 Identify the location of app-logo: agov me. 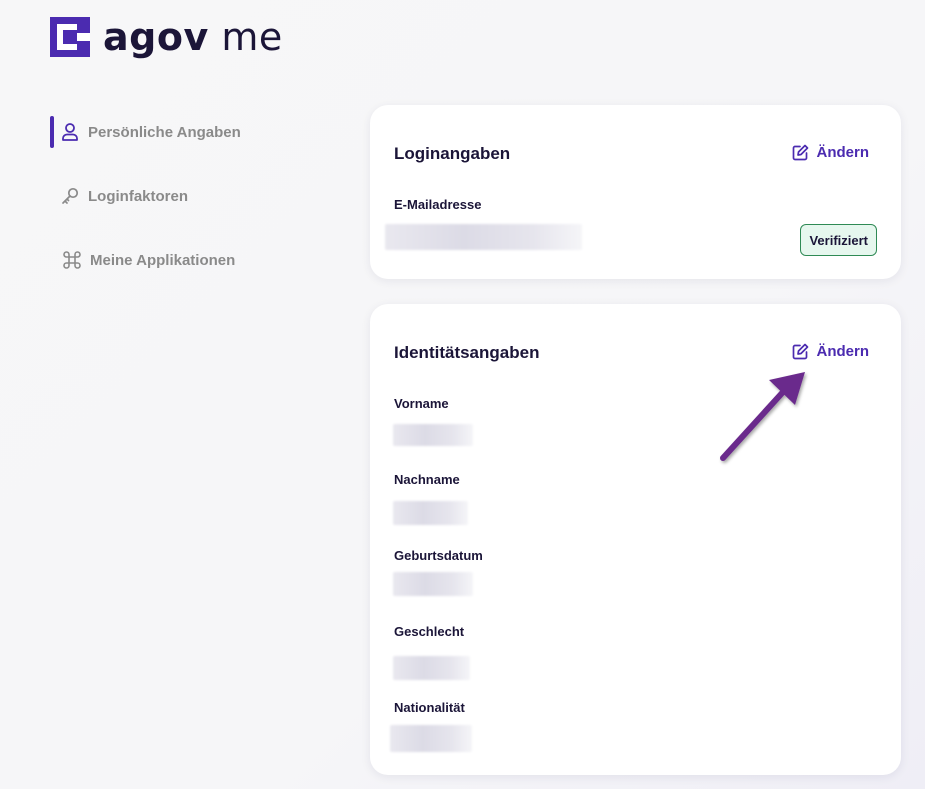
(166, 37).